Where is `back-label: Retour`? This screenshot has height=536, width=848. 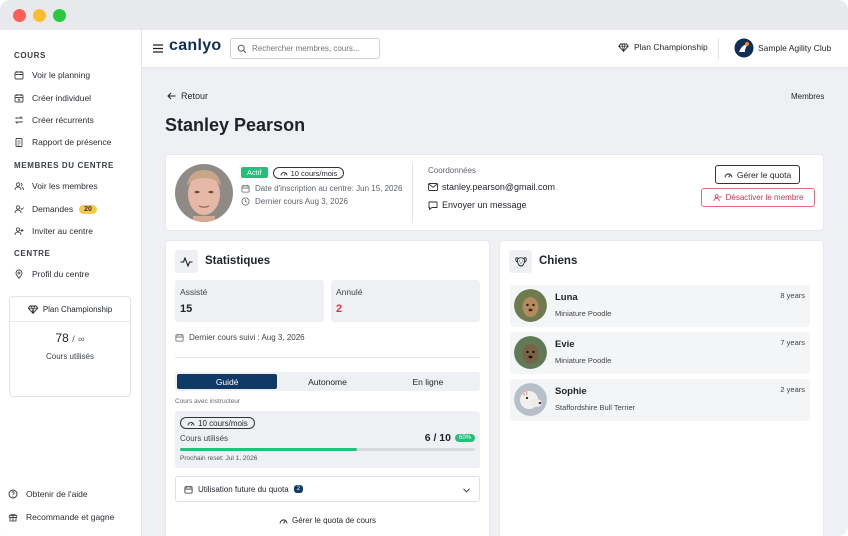 back-label: Retour is located at coordinates (195, 96).